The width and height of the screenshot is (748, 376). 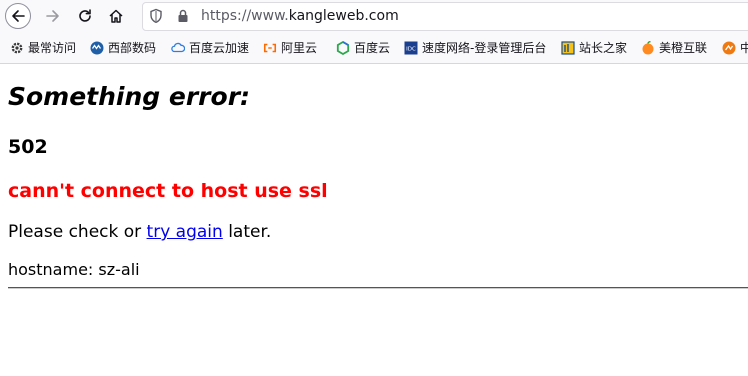 I want to click on reload-button, so click(x=85, y=16).